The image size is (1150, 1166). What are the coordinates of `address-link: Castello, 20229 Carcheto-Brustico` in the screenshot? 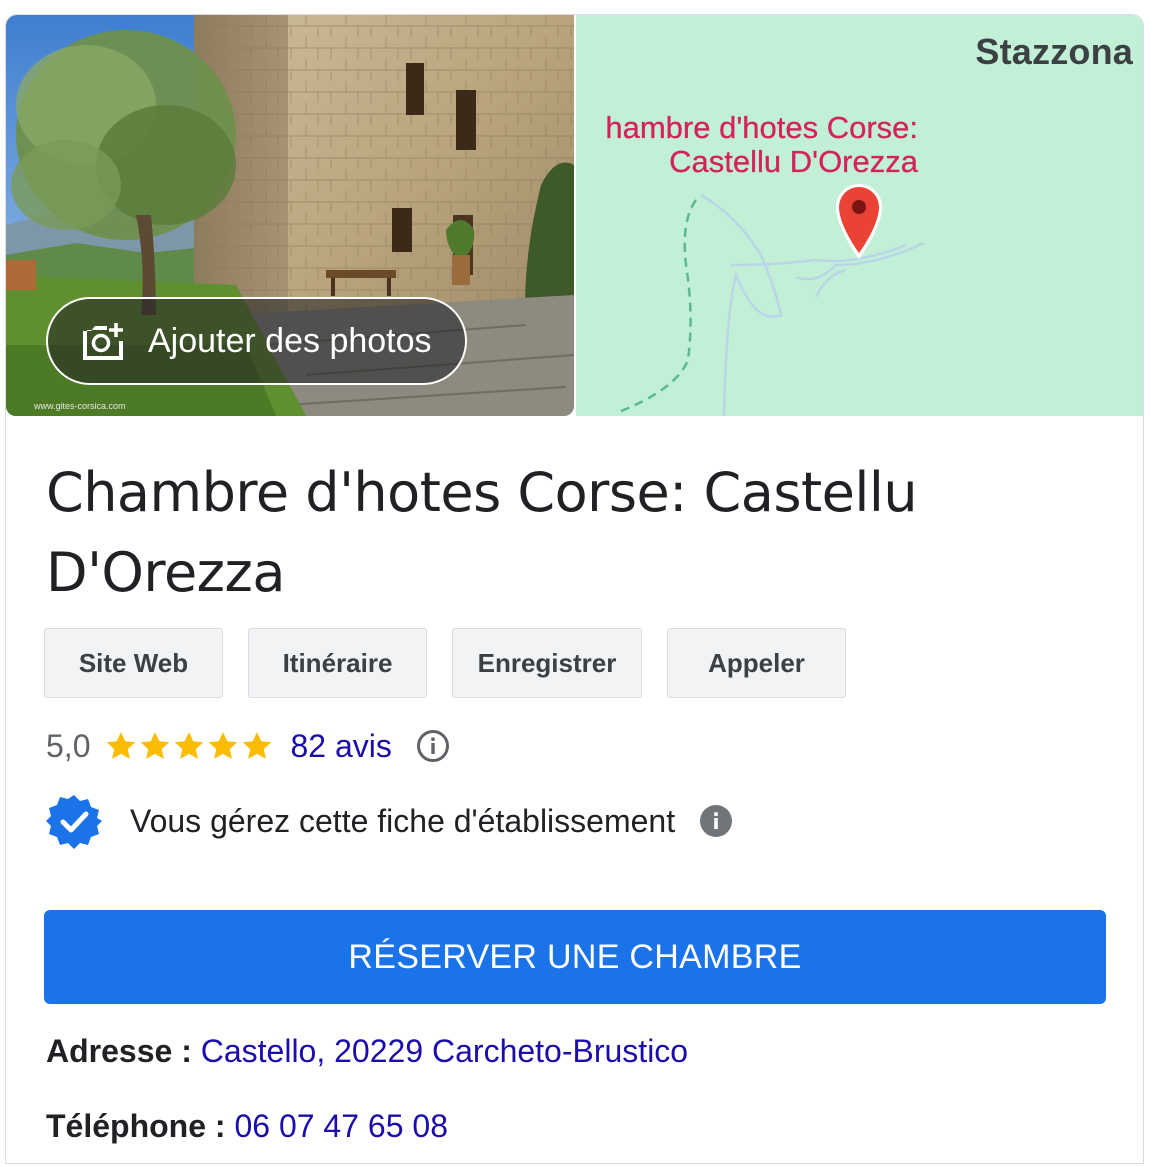 It's located at (444, 1051).